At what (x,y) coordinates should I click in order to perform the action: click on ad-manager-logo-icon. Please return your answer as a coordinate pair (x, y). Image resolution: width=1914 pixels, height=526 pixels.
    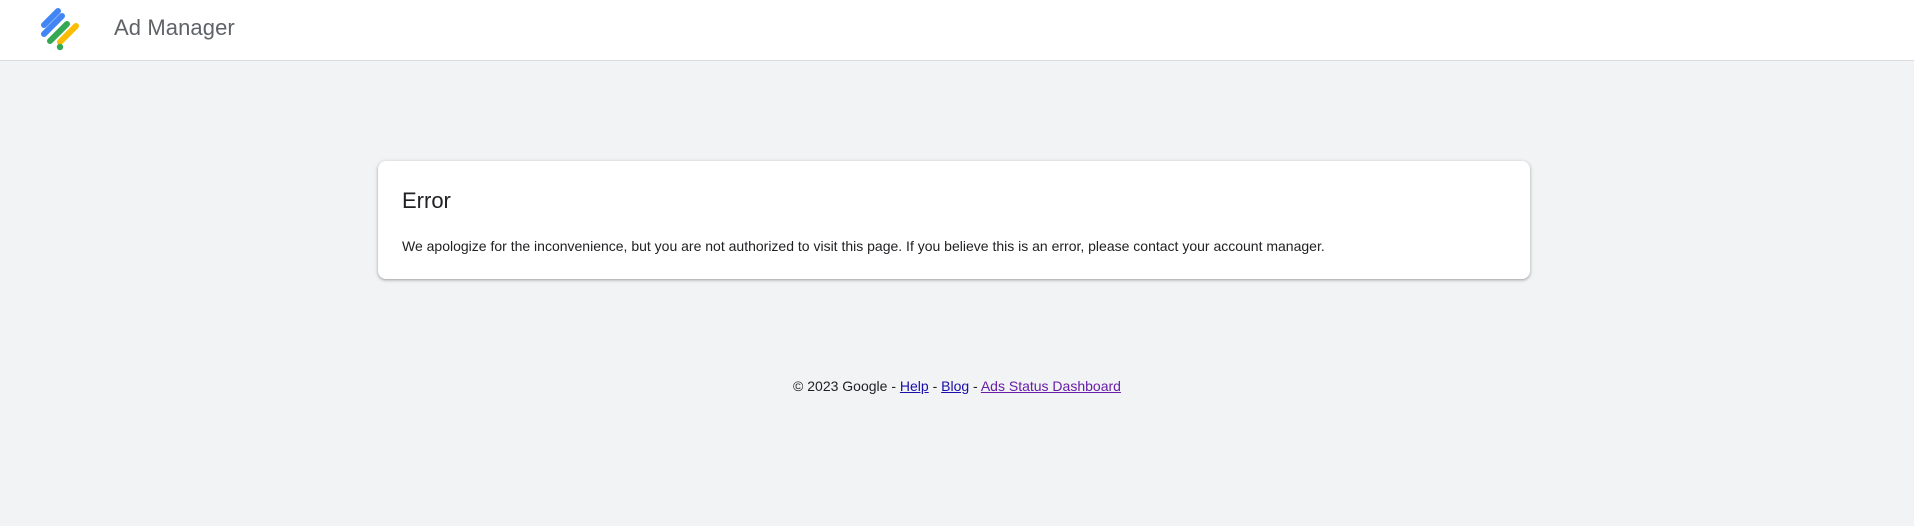
    Looking at the image, I should click on (62, 30).